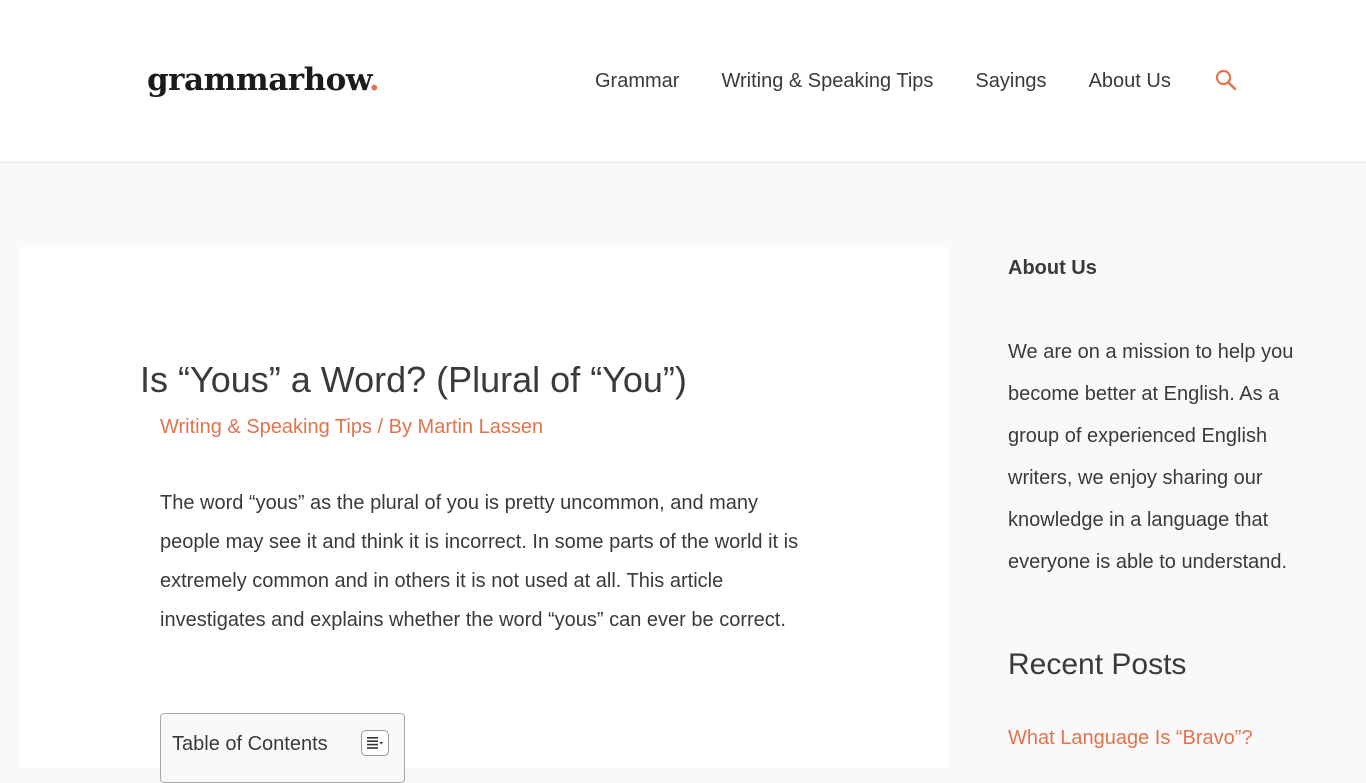 The image size is (1366, 783). What do you see at coordinates (266, 427) in the screenshot?
I see `category-link: Writing & Speaking Tips` at bounding box center [266, 427].